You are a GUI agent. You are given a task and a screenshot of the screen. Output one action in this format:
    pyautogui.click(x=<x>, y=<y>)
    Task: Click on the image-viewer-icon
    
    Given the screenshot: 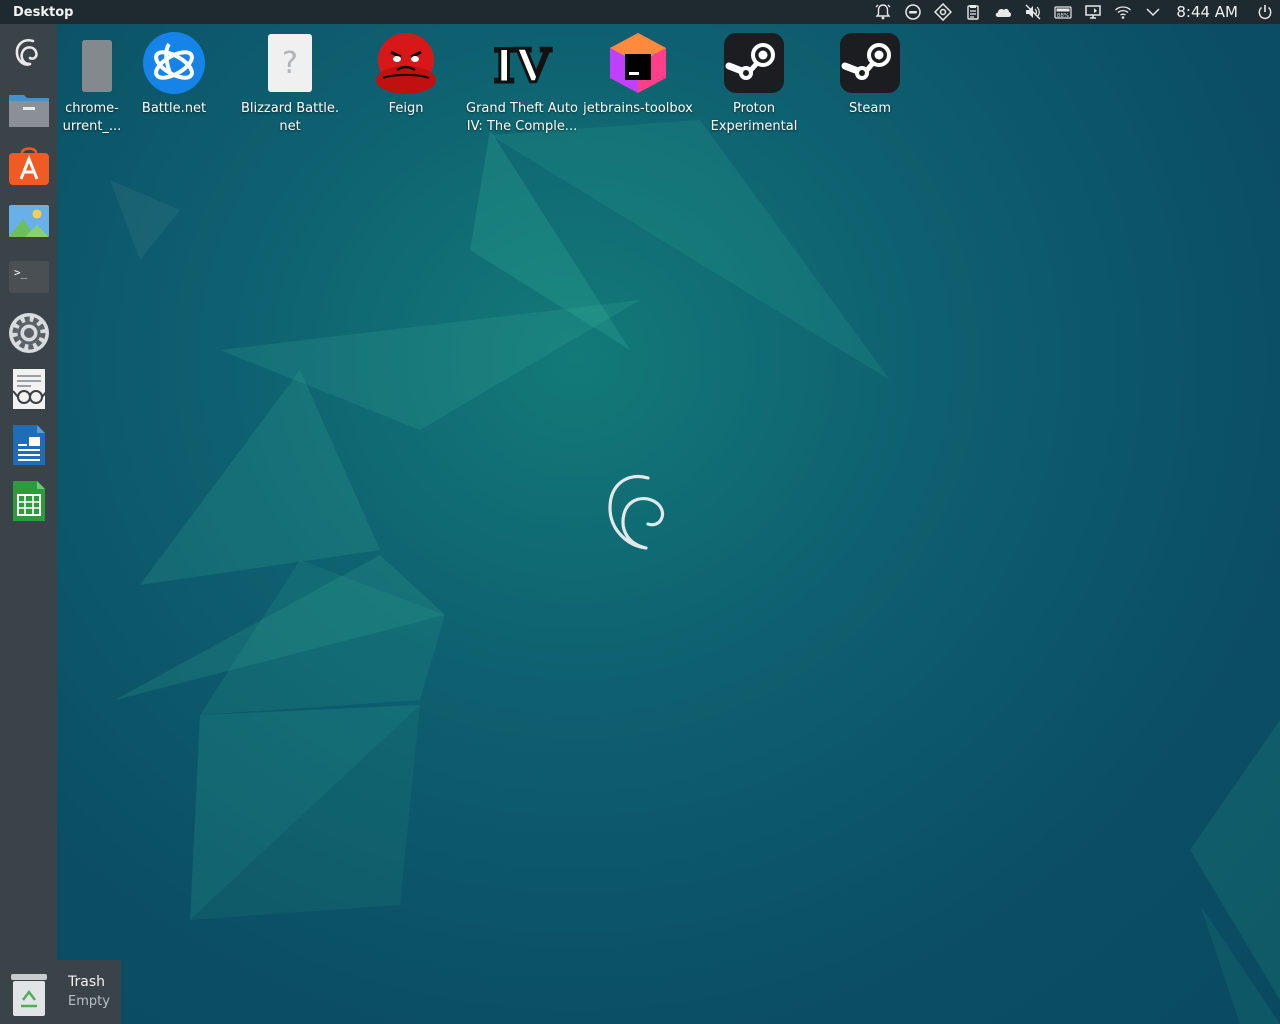 What is the action you would take?
    pyautogui.click(x=29, y=221)
    